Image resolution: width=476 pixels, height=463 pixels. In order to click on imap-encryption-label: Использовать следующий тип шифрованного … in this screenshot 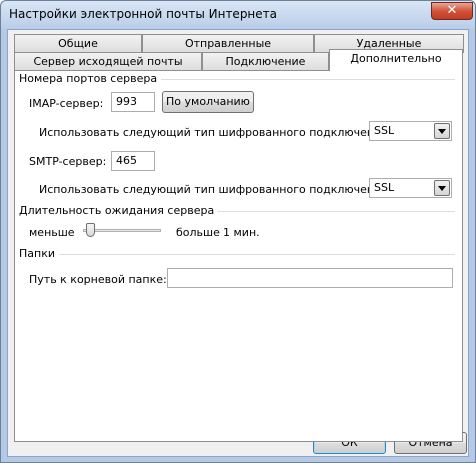, I will do `click(215, 132)`.